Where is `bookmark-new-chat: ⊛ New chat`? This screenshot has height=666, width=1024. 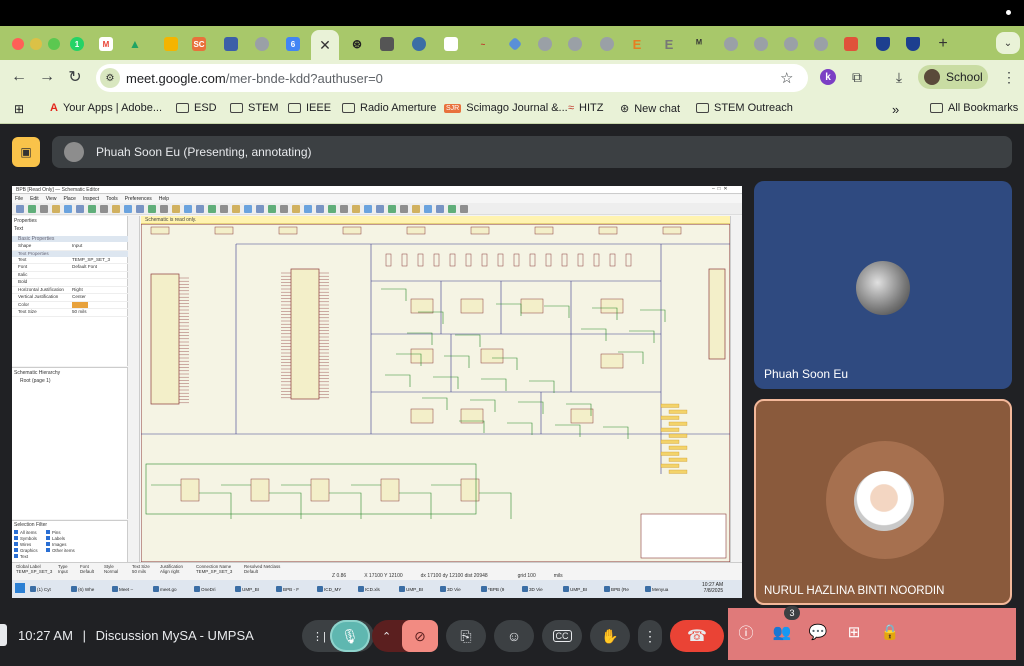
bookmark-new-chat: ⊛ New chat is located at coordinates (650, 109).